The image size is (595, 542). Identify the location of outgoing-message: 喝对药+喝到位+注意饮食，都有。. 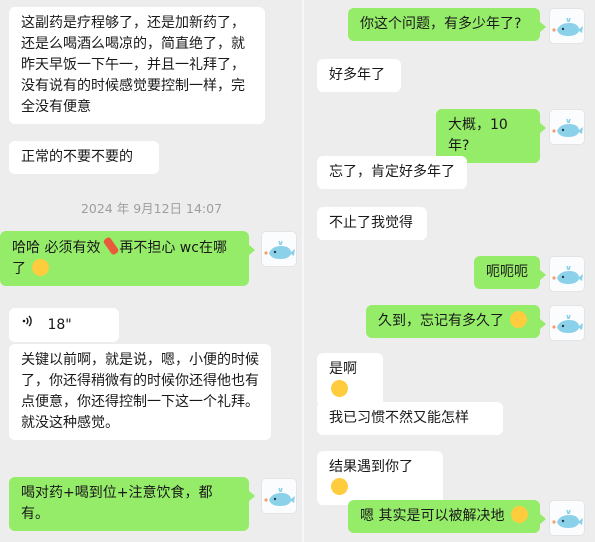
(132, 504).